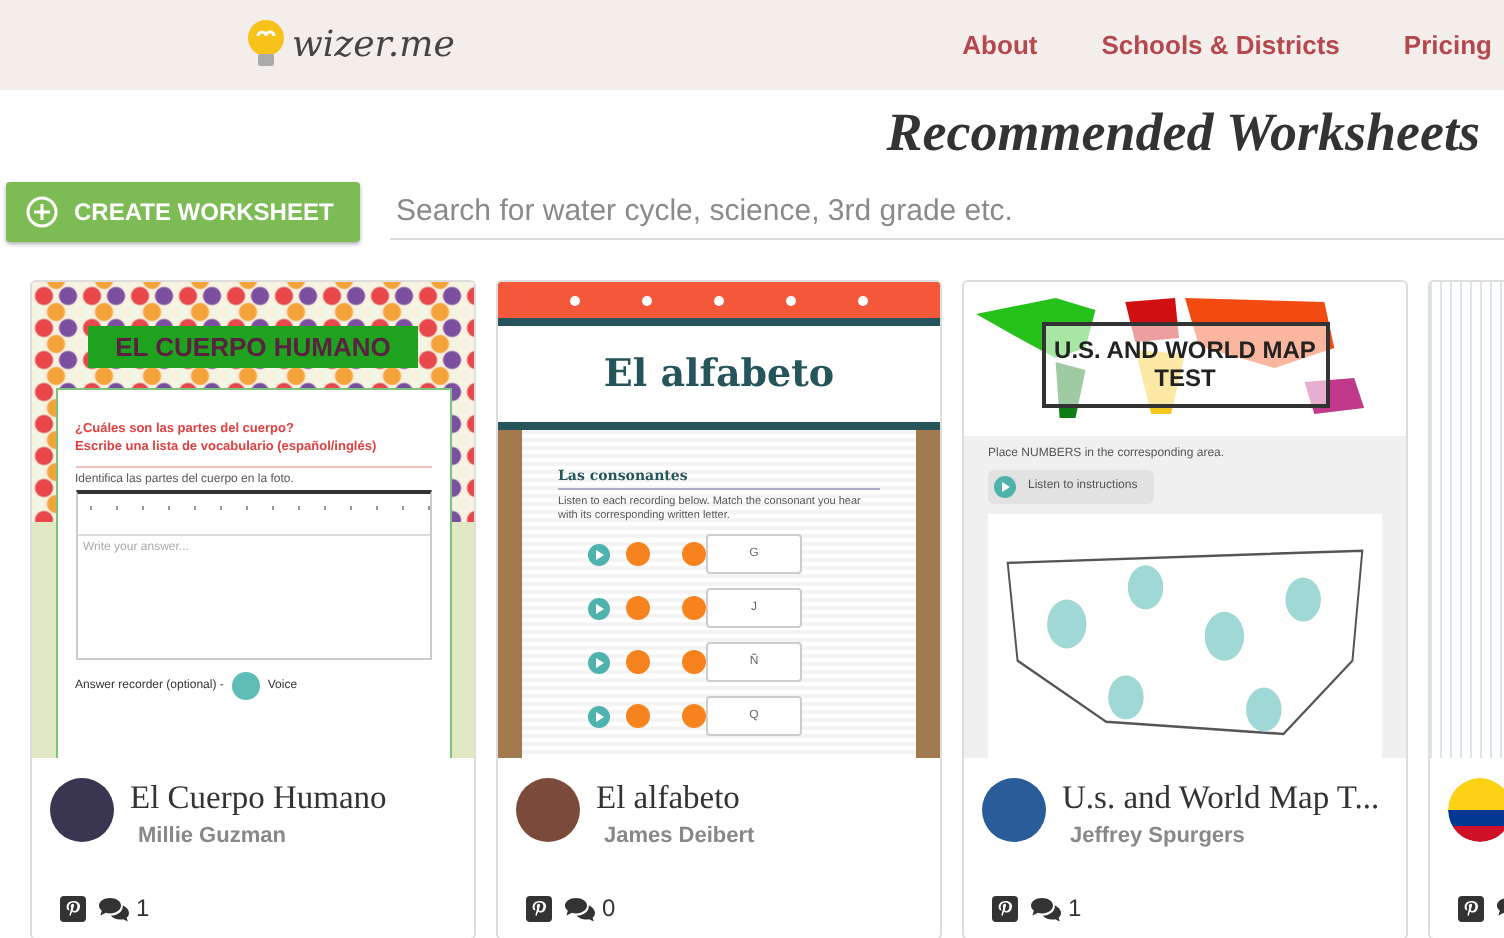 This screenshot has width=1504, height=938. Describe the element at coordinates (1447, 45) in the screenshot. I see `nav-link: Pricing` at that location.